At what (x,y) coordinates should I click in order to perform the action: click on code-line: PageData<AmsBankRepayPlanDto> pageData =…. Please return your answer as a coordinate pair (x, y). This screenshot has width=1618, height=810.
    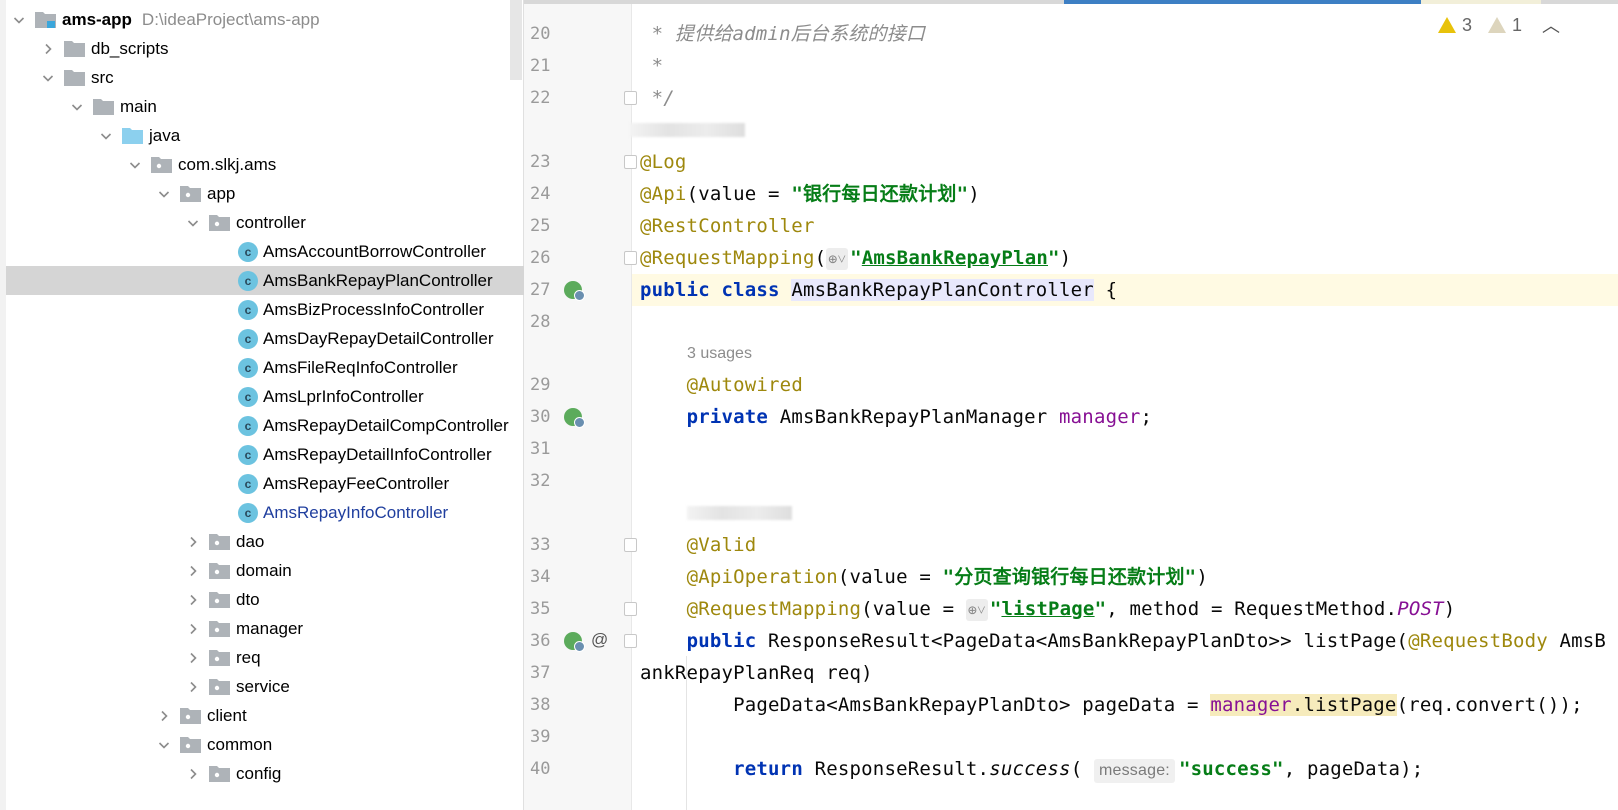
    Looking at the image, I should click on (1126, 705).